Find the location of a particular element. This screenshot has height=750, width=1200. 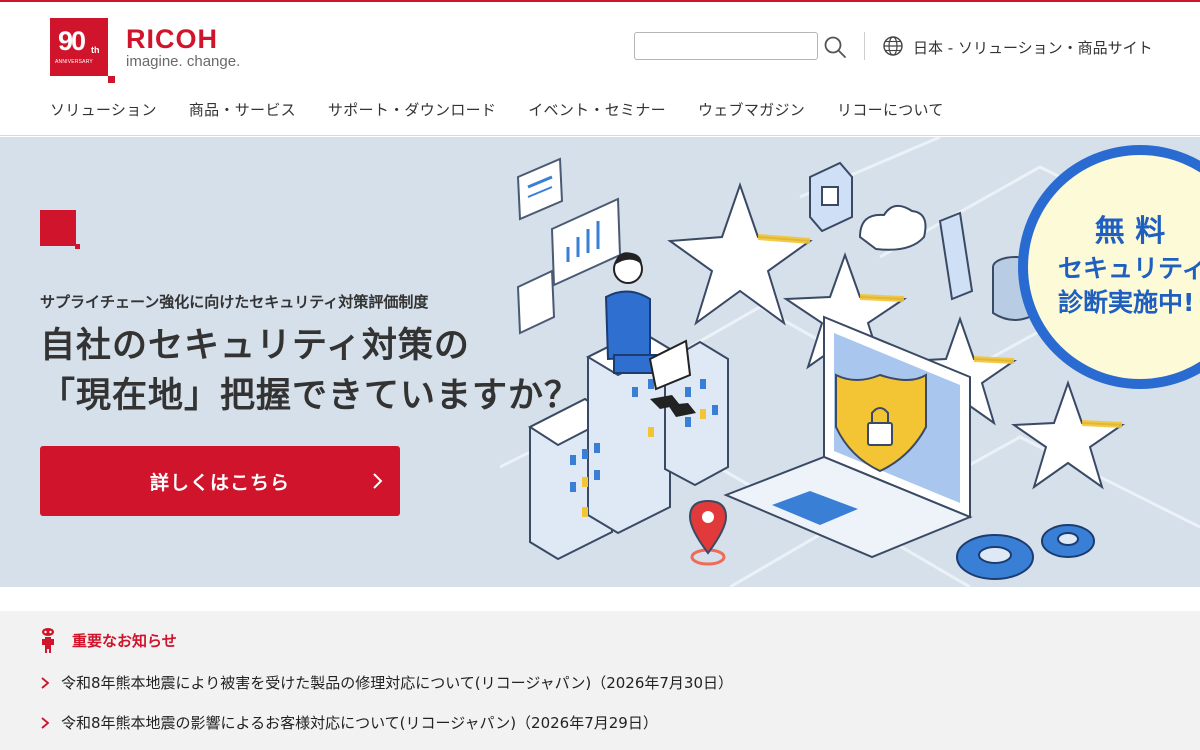

nav-item-products: 商品・サービス is located at coordinates (242, 109).